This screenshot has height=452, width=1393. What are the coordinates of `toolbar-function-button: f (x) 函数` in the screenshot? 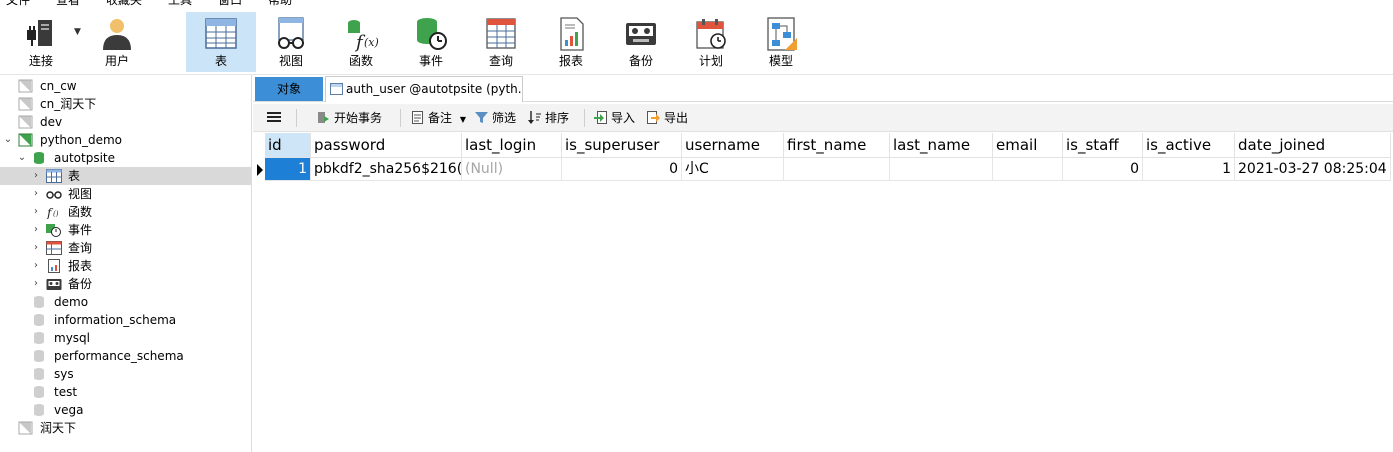 It's located at (361, 42).